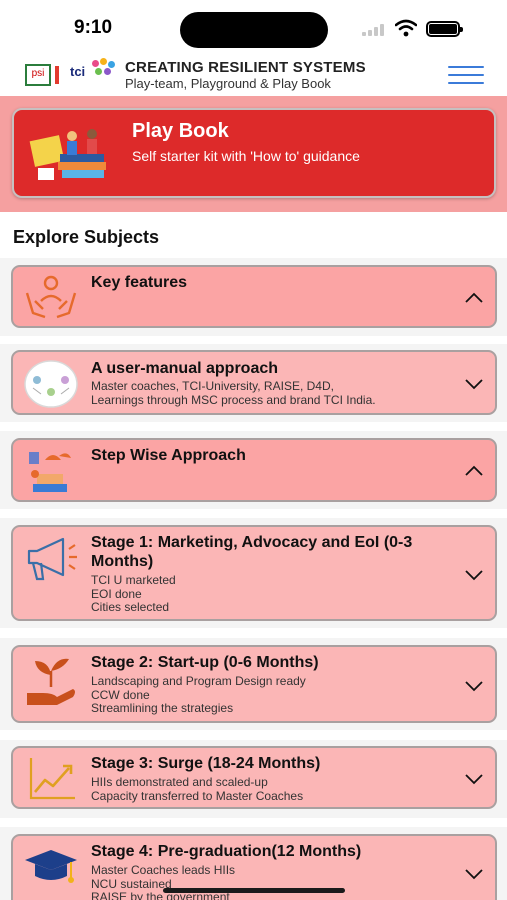 This screenshot has width=507, height=900. What do you see at coordinates (466, 75) in the screenshot?
I see `hamburger-menu-icon` at bounding box center [466, 75].